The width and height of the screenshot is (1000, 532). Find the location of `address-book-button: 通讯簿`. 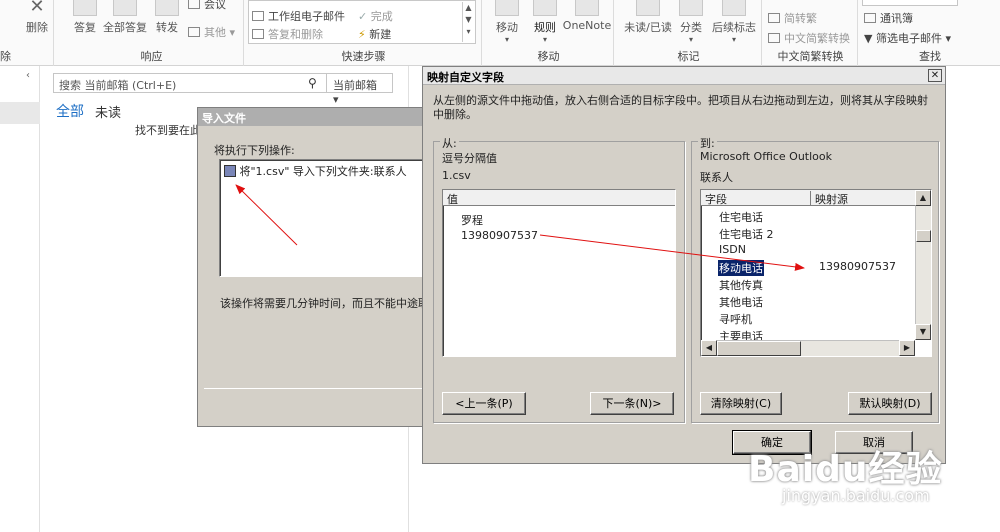

address-book-button: 通讯簿 is located at coordinates (888, 18).